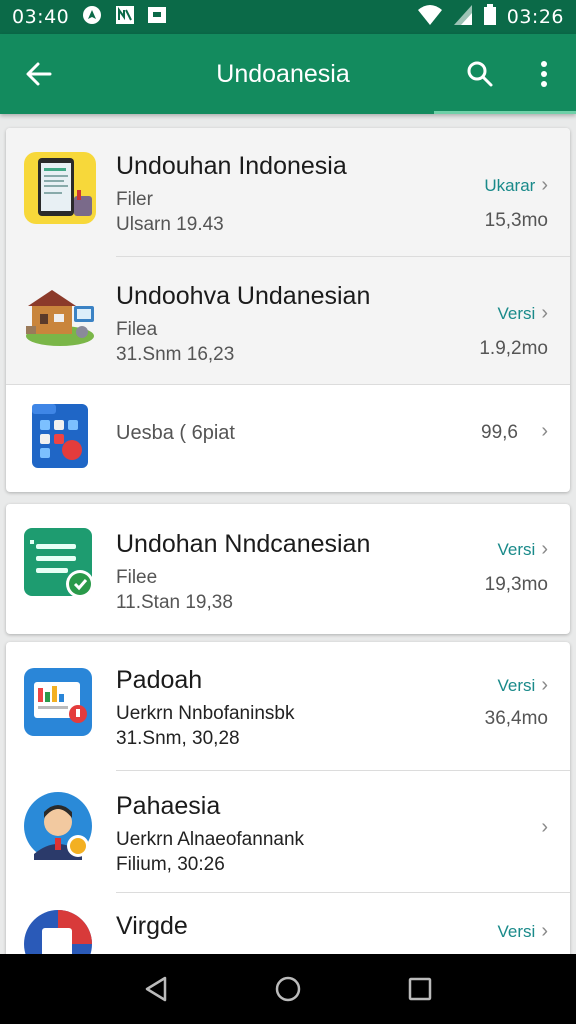  Describe the element at coordinates (137, 577) in the screenshot. I see `app-category: Filee` at that location.